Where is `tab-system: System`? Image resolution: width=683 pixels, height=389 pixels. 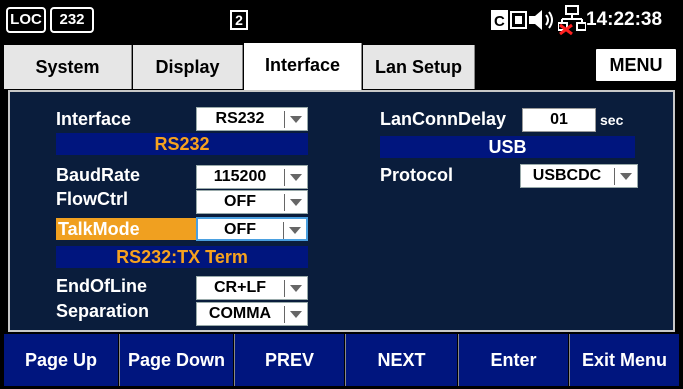 tab-system: System is located at coordinates (68, 67).